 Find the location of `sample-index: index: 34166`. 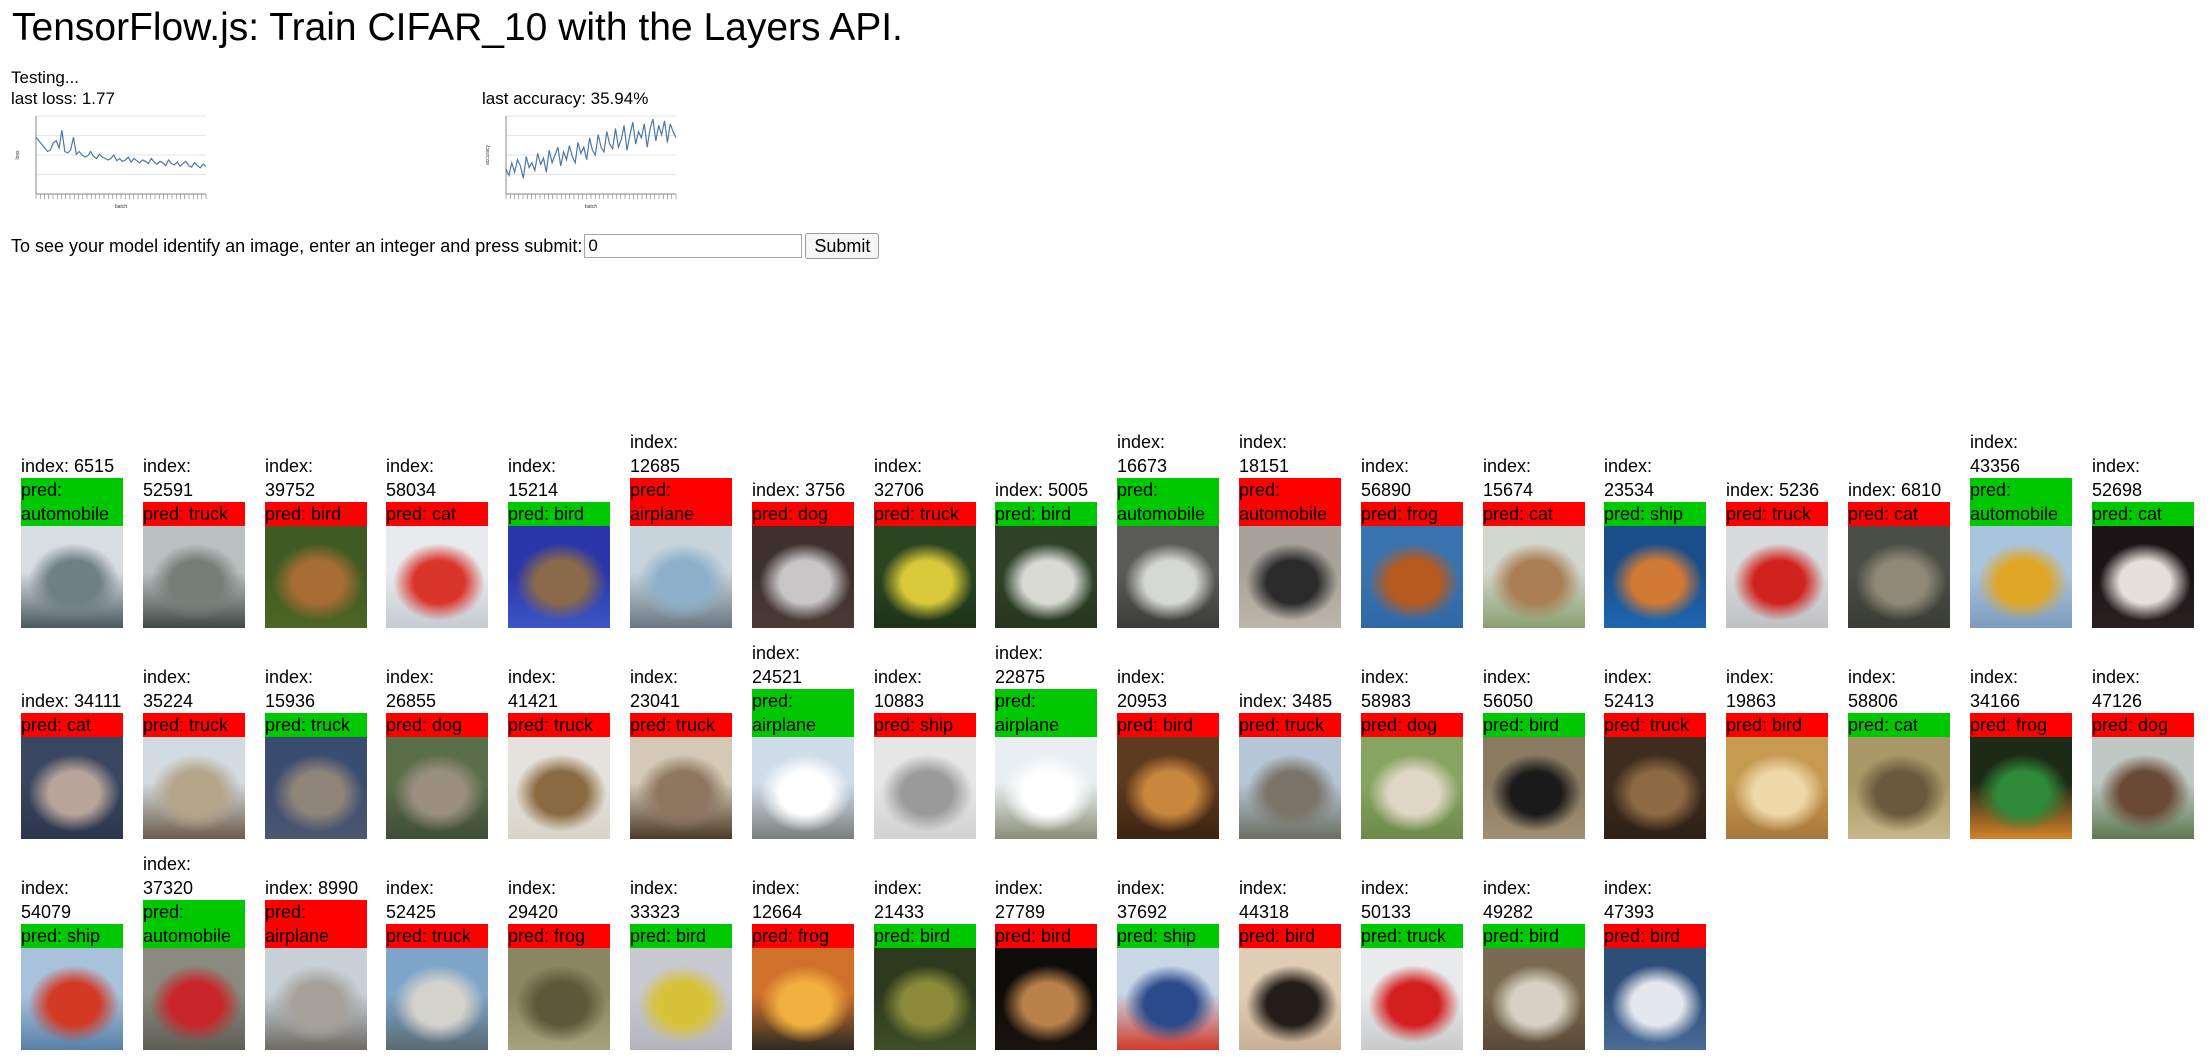

sample-index: index: 34166 is located at coordinates (1995, 689).